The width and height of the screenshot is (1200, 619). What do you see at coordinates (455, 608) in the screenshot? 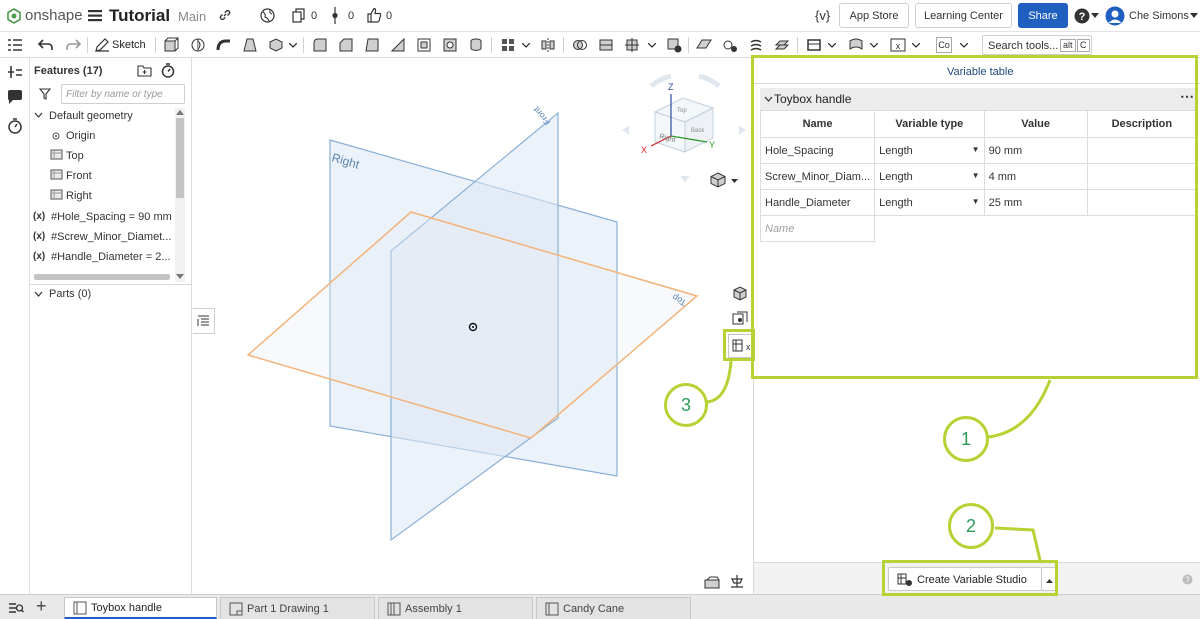
I see `tab-assembly-1: Assembly 1` at bounding box center [455, 608].